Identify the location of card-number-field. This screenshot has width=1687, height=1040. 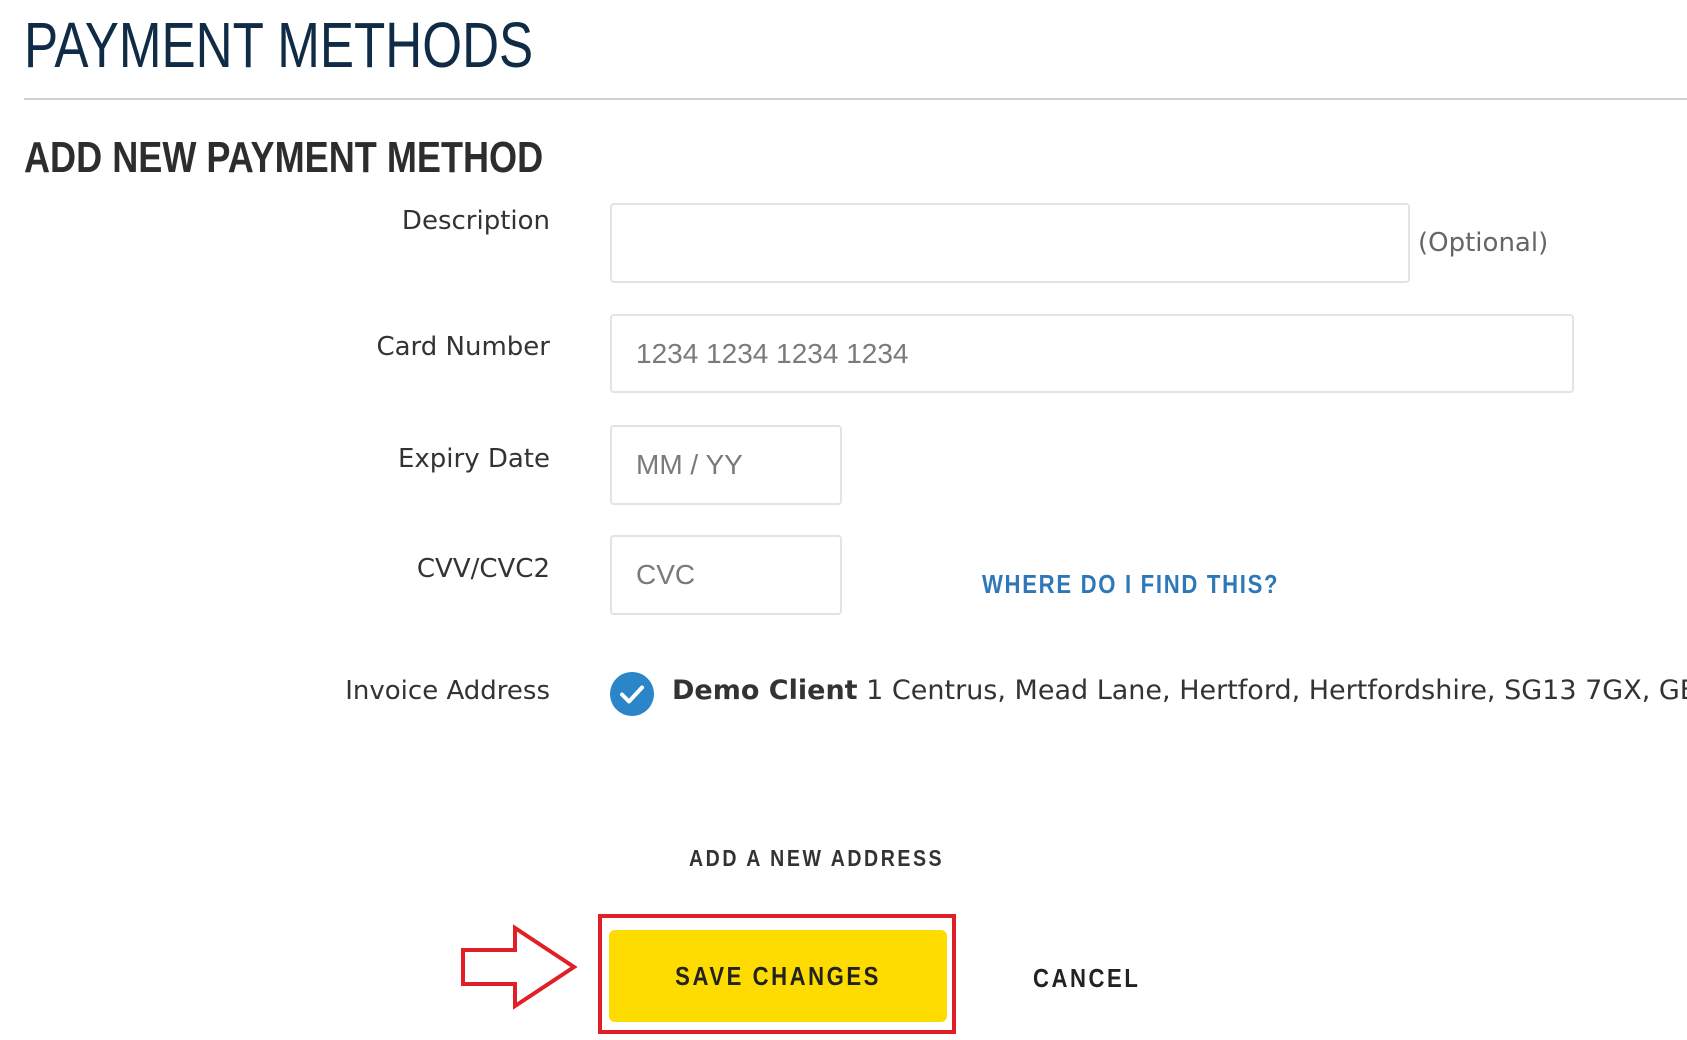
(1092, 353).